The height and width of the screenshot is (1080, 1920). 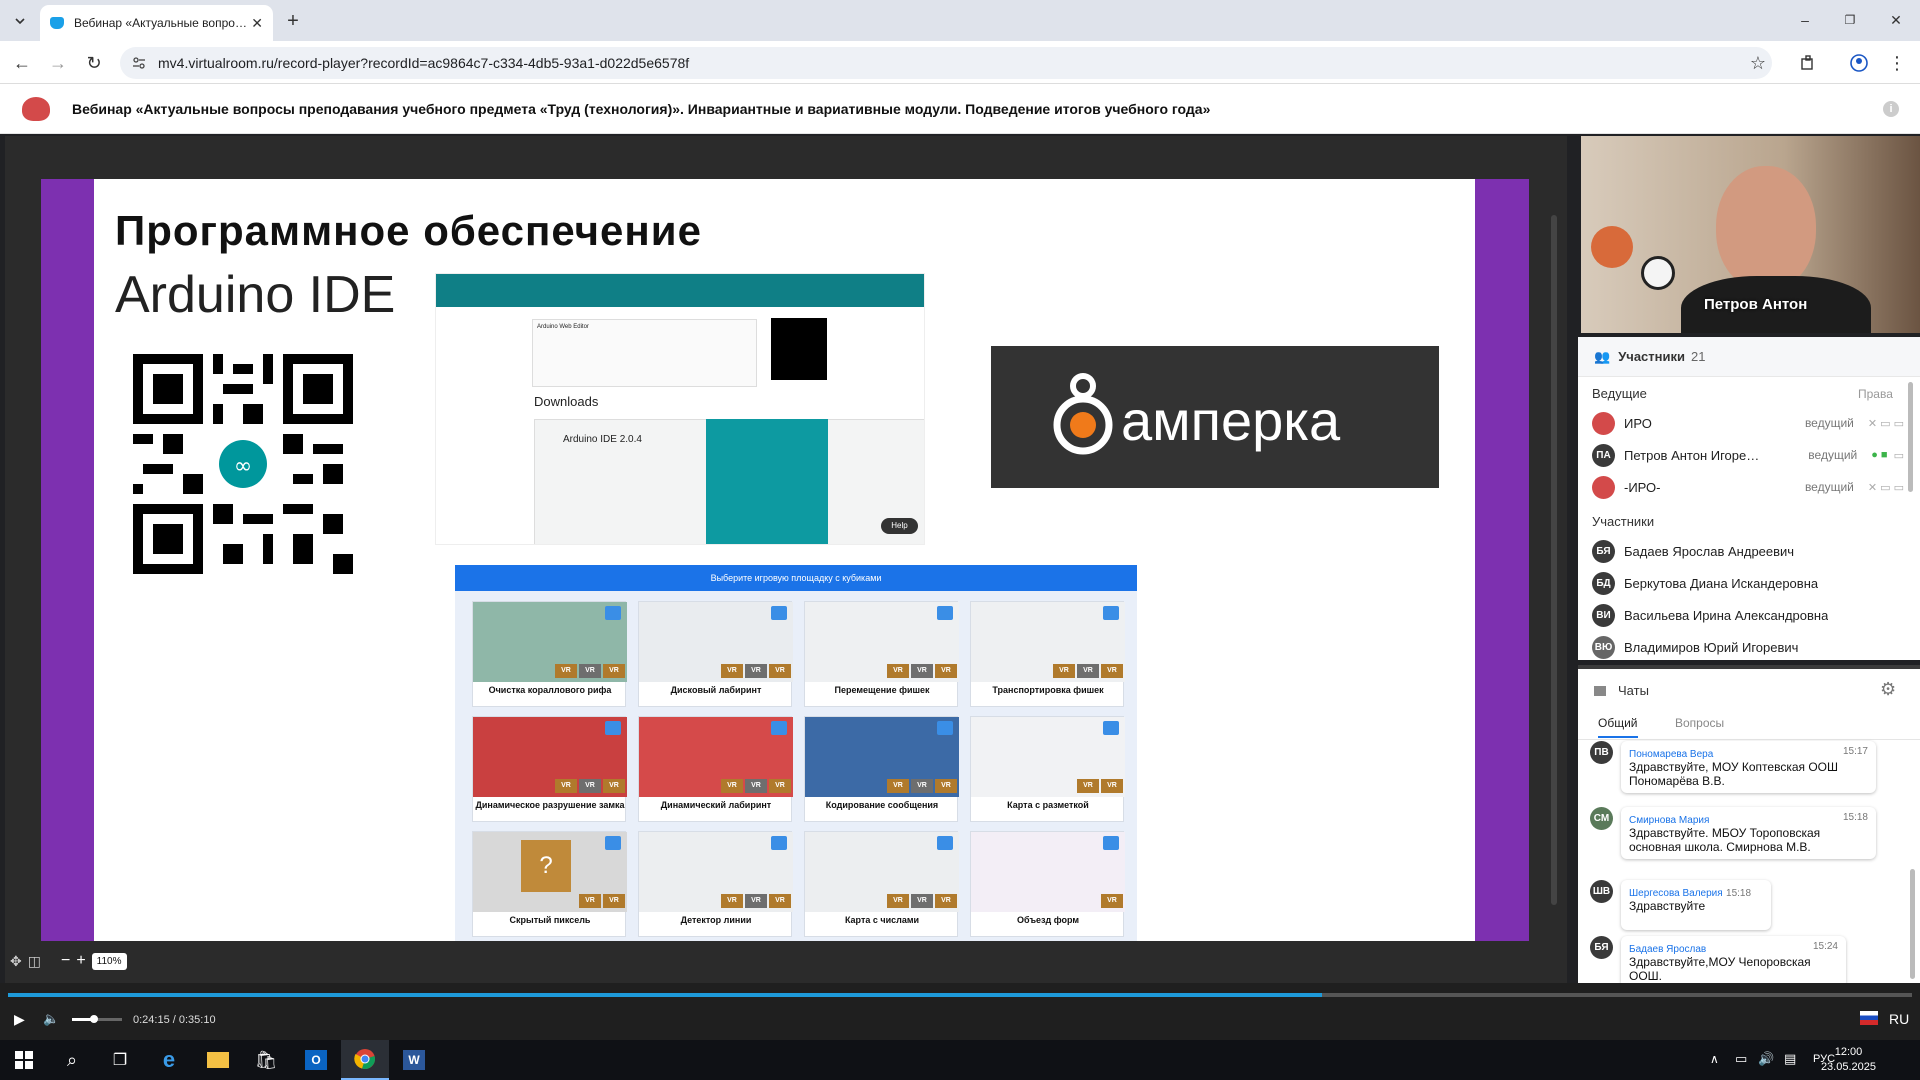 I want to click on file-explorer-icon, so click(x=218, y=1060).